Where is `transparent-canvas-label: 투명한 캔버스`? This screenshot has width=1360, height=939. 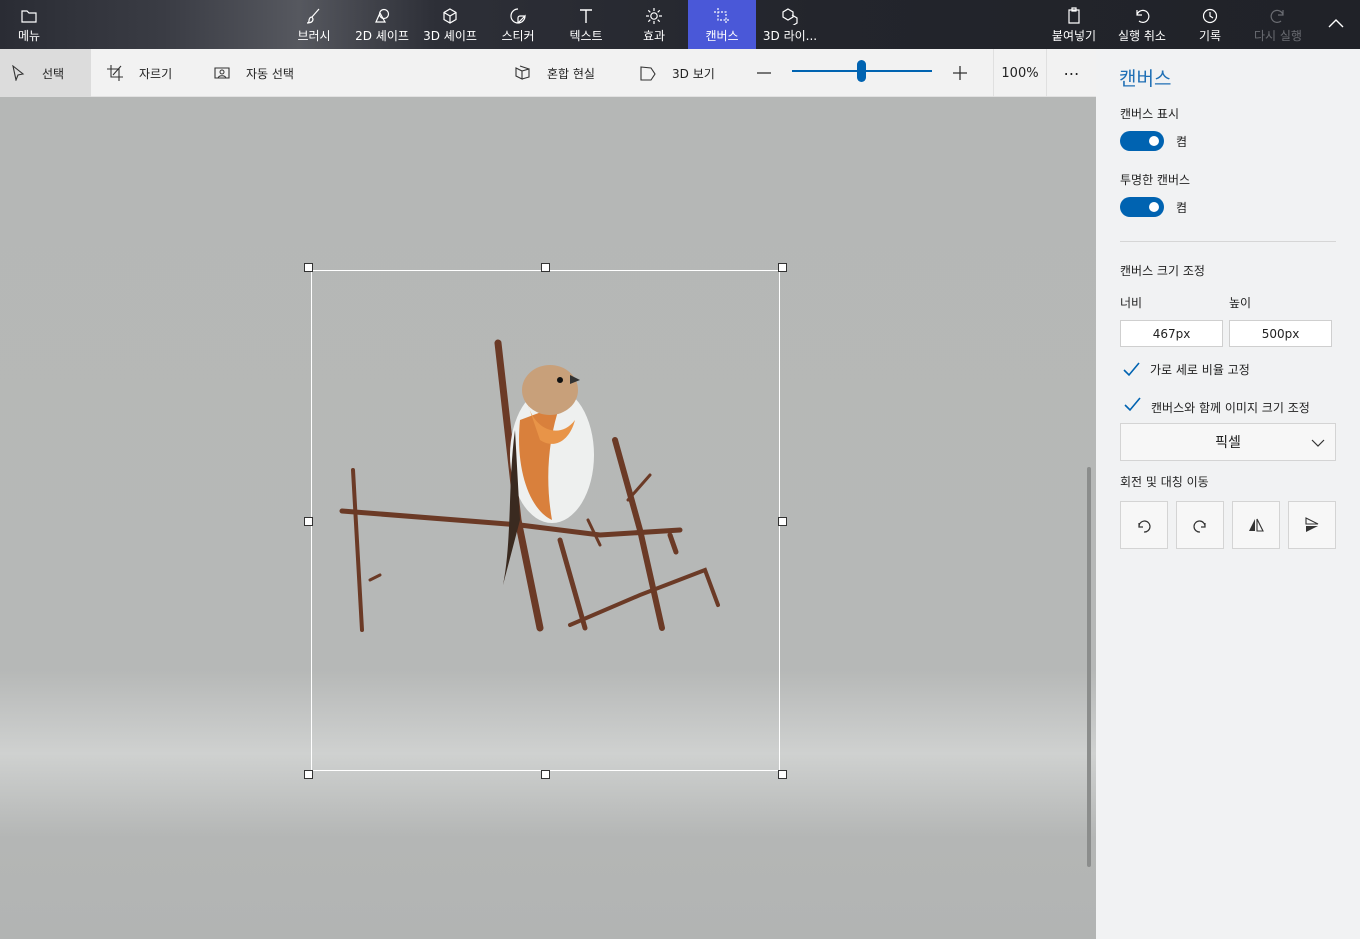 transparent-canvas-label: 투명한 캔버스 is located at coordinates (1155, 180).